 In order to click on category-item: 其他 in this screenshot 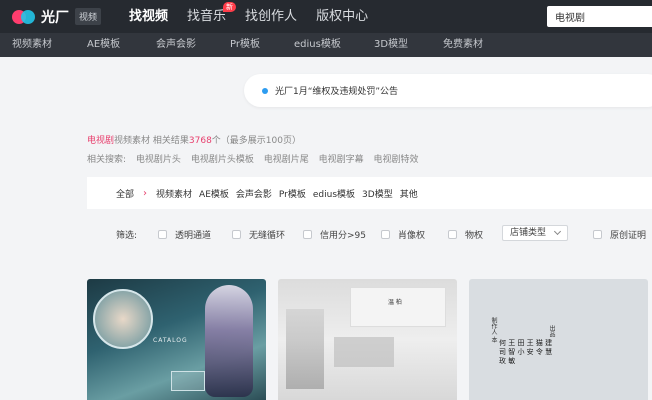, I will do `click(409, 193)`.